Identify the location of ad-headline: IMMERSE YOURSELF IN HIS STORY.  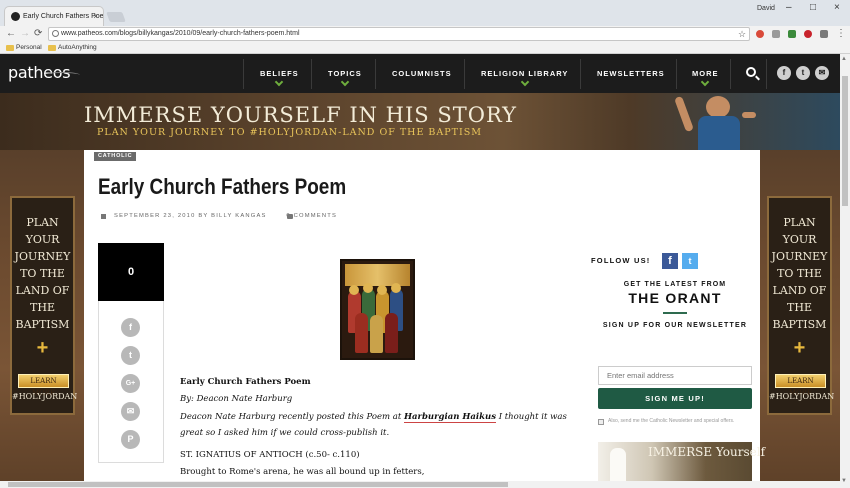
(300, 115).